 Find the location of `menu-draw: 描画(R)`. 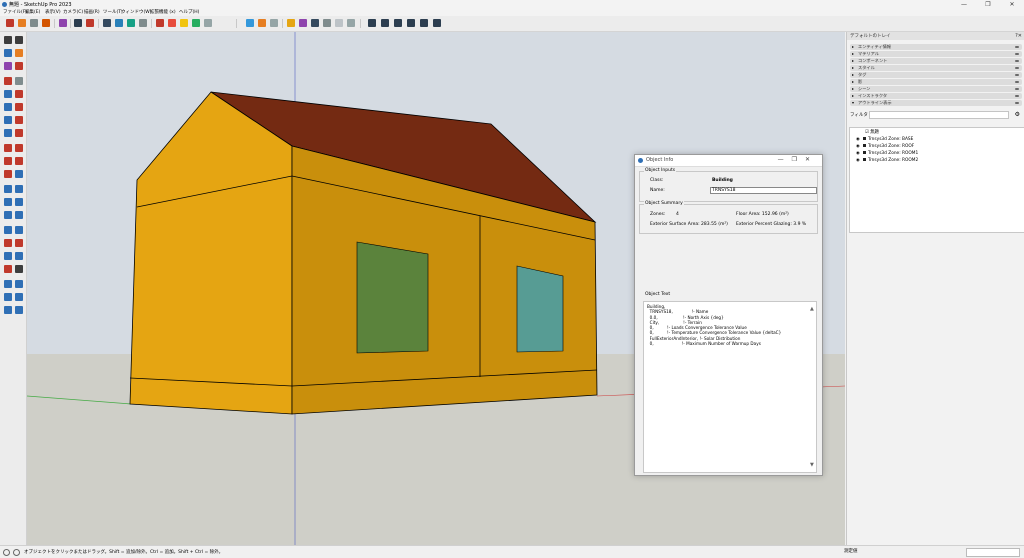

menu-draw: 描画(R) is located at coordinates (92, 12).